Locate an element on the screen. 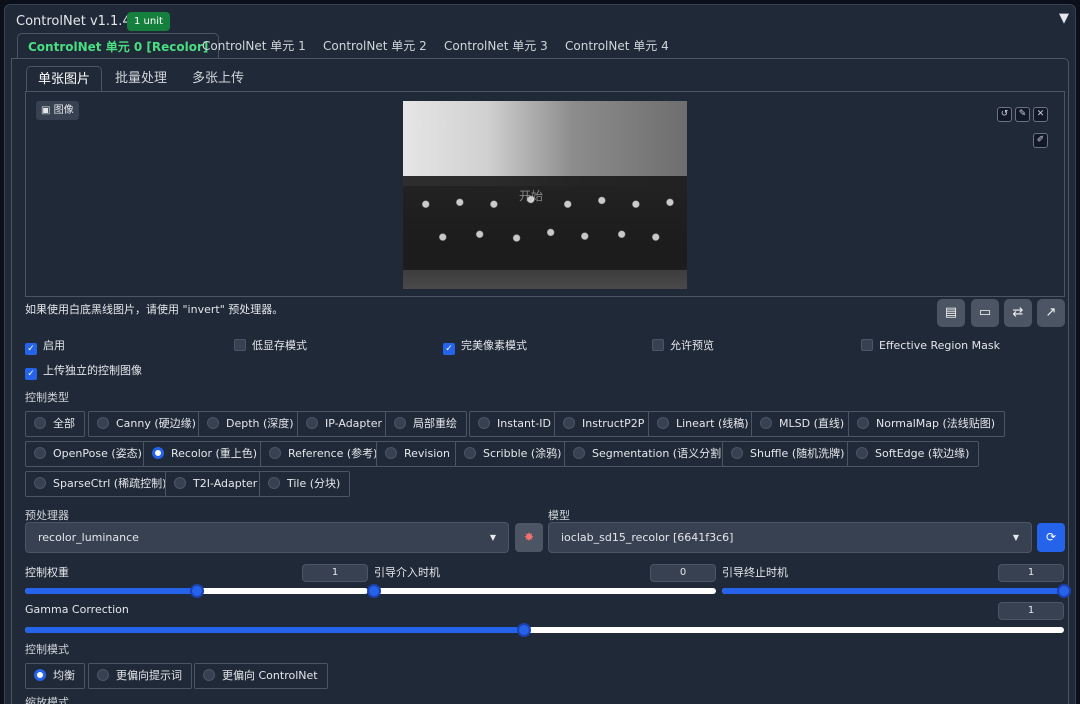 Image resolution: width=1080 pixels, height=704 pixels. preprocessor-dropdown: recolor_luminance ▼ is located at coordinates (267, 537).